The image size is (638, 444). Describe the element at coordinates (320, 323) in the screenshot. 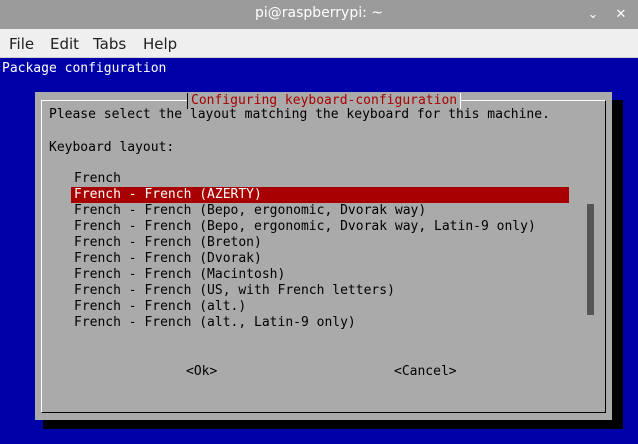

I see `list-item: French - French (alt., Latin-9 only)` at that location.